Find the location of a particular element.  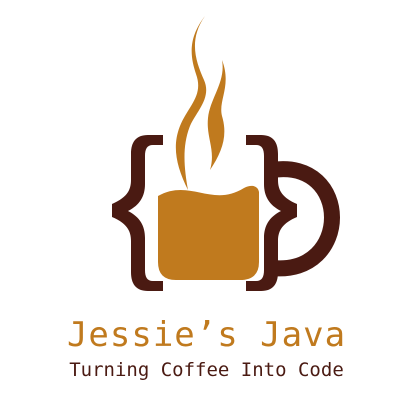

coffee-body-icon is located at coordinates (208, 232).